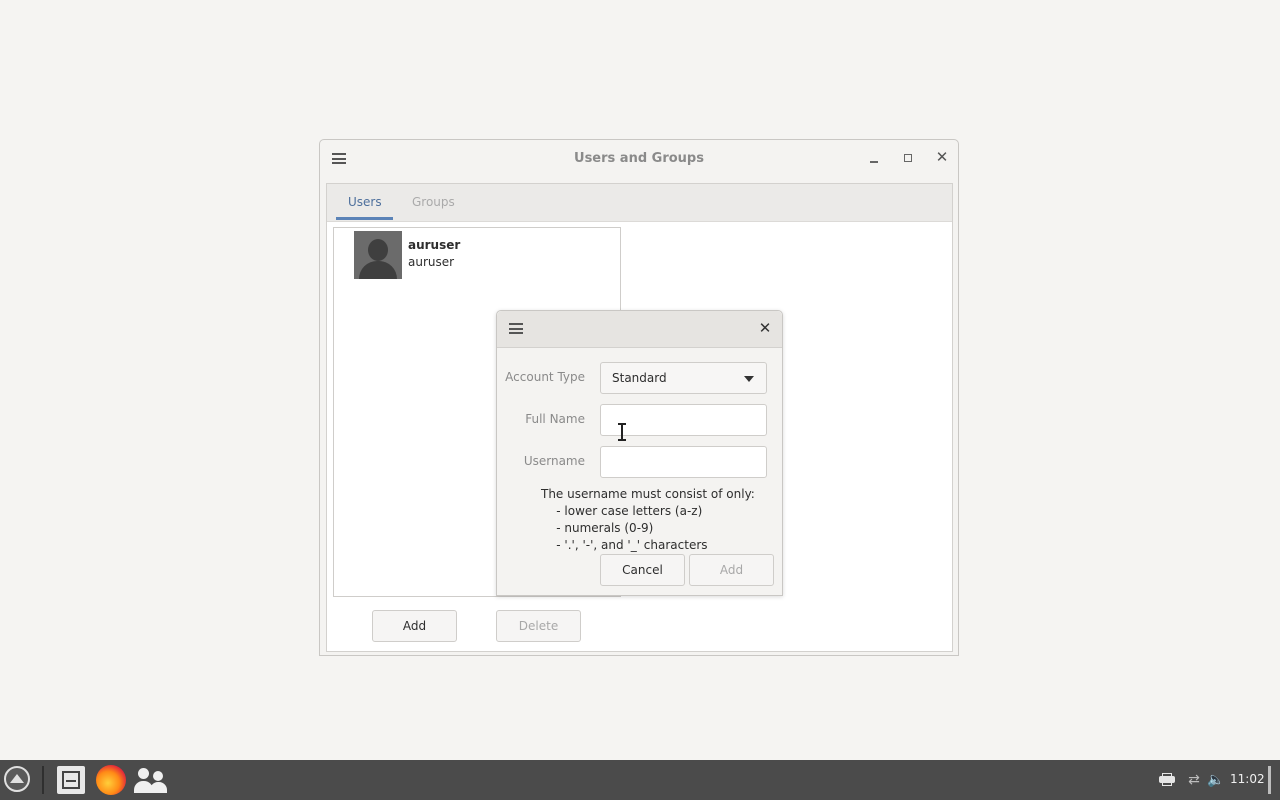 This screenshot has height=800, width=1280. What do you see at coordinates (731, 570) in the screenshot?
I see `dialog-add-button: Add` at bounding box center [731, 570].